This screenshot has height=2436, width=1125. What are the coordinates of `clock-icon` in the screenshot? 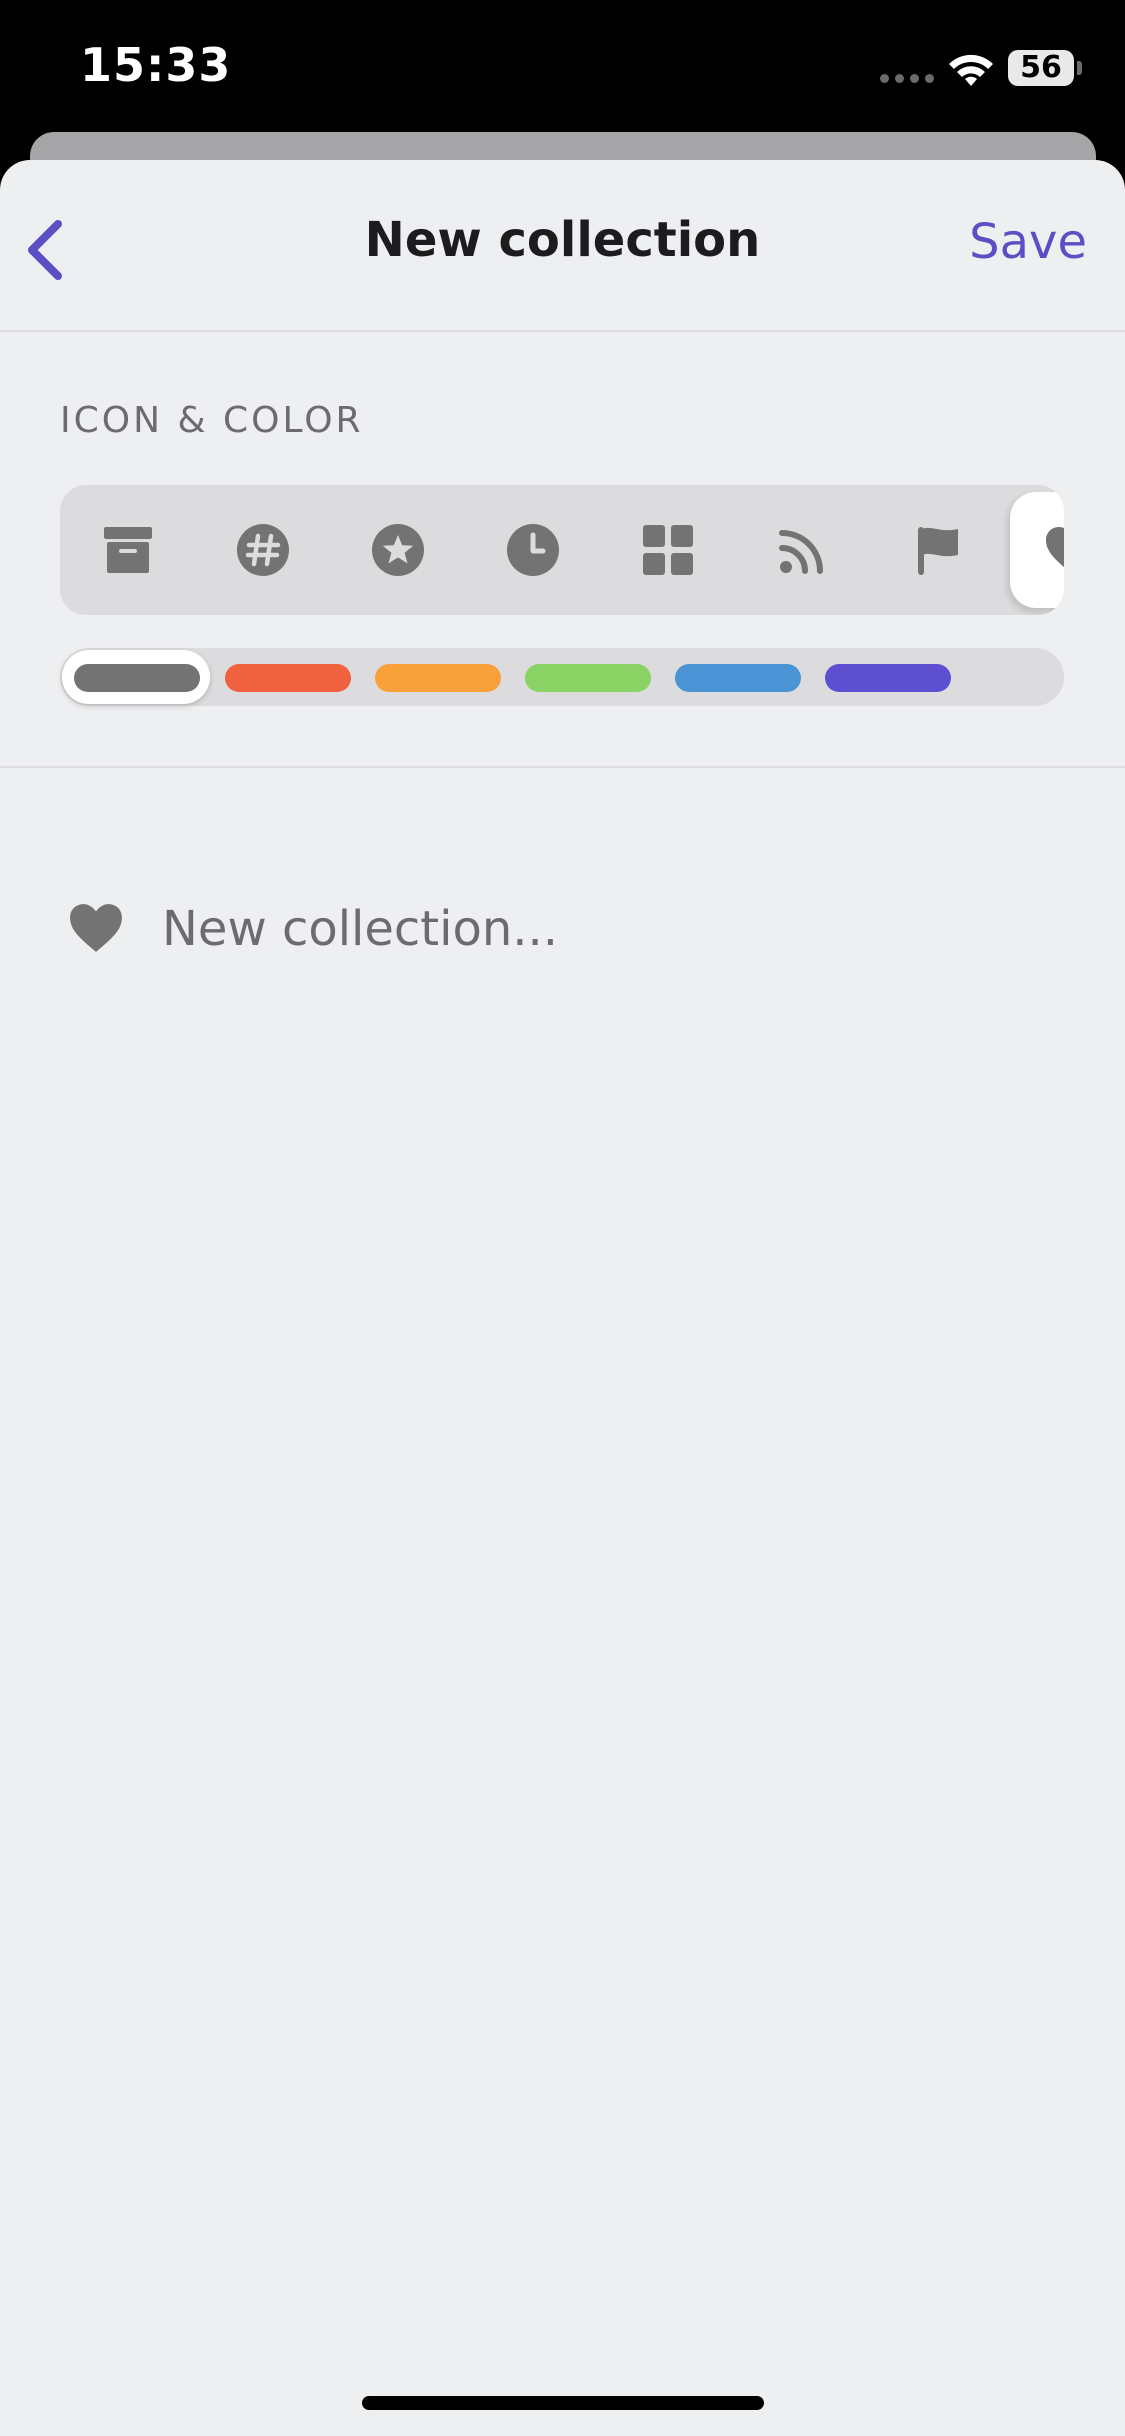 It's located at (532, 550).